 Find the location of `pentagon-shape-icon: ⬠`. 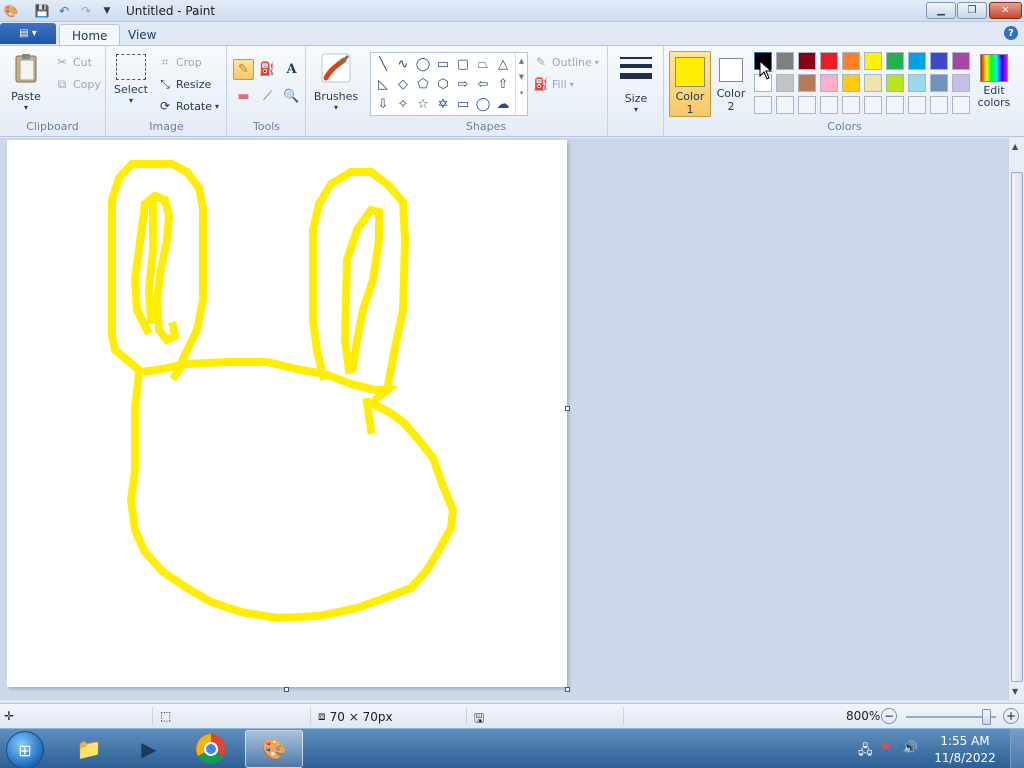

pentagon-shape-icon: ⬠ is located at coordinates (423, 84).